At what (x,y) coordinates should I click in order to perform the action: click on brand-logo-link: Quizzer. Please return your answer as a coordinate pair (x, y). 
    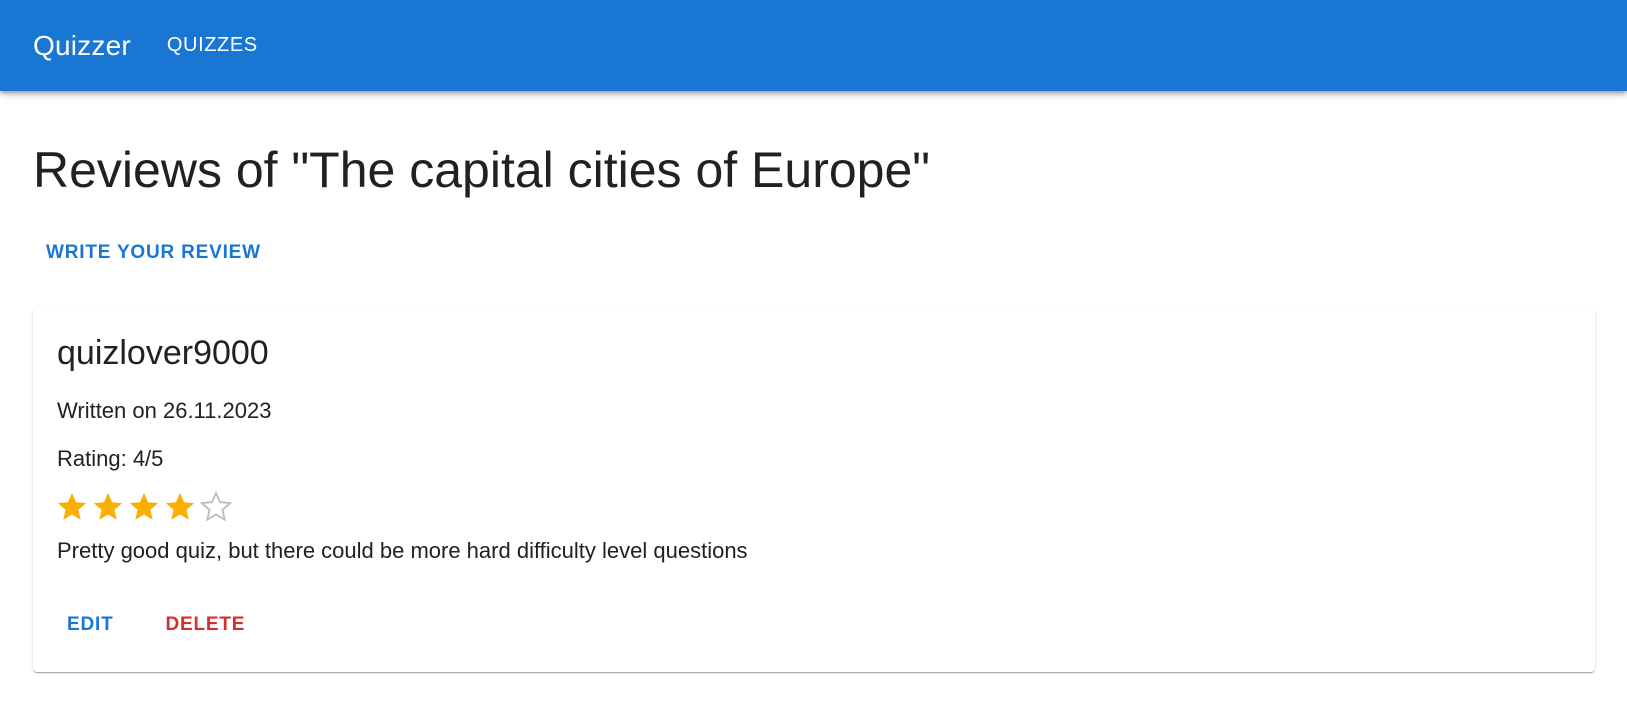
    Looking at the image, I should click on (82, 46).